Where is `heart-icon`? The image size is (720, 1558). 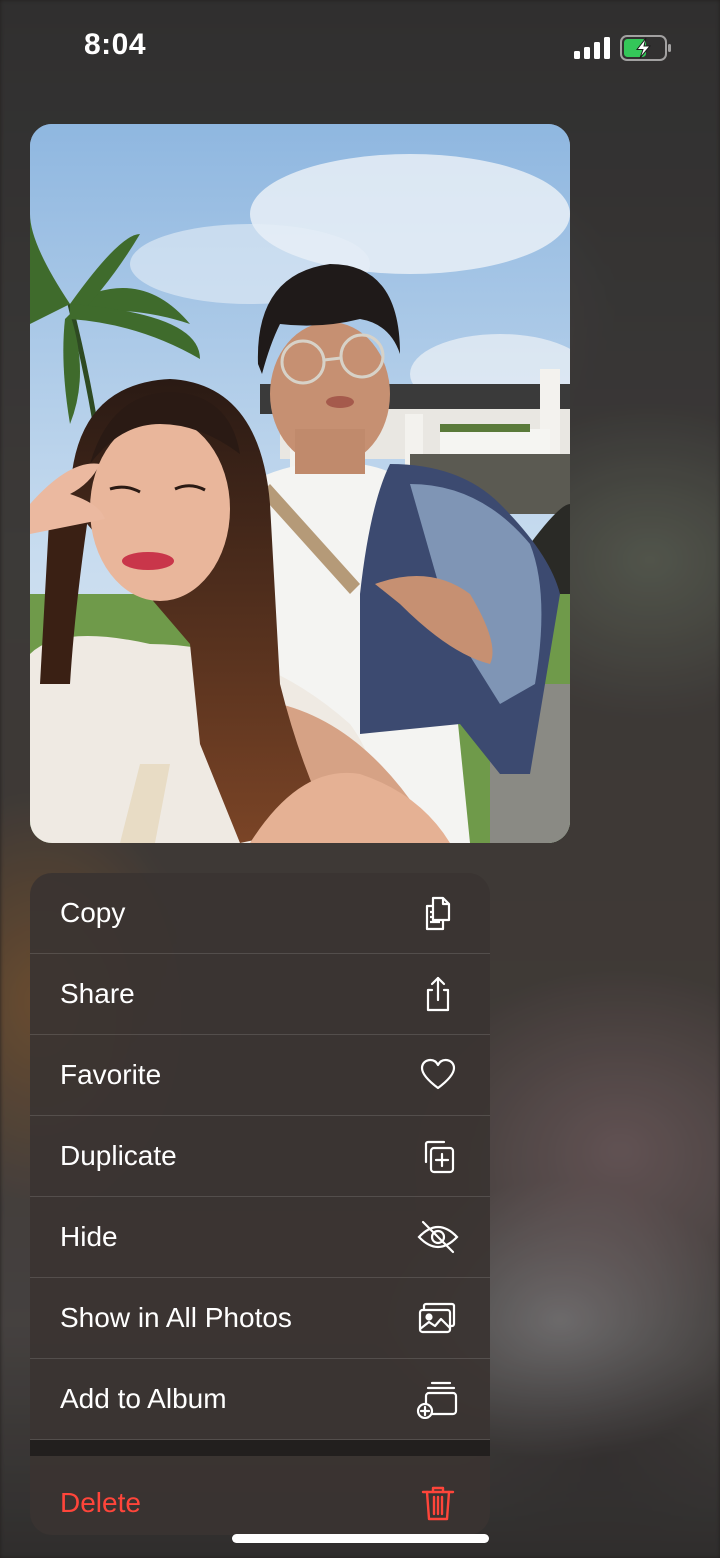 heart-icon is located at coordinates (438, 1075).